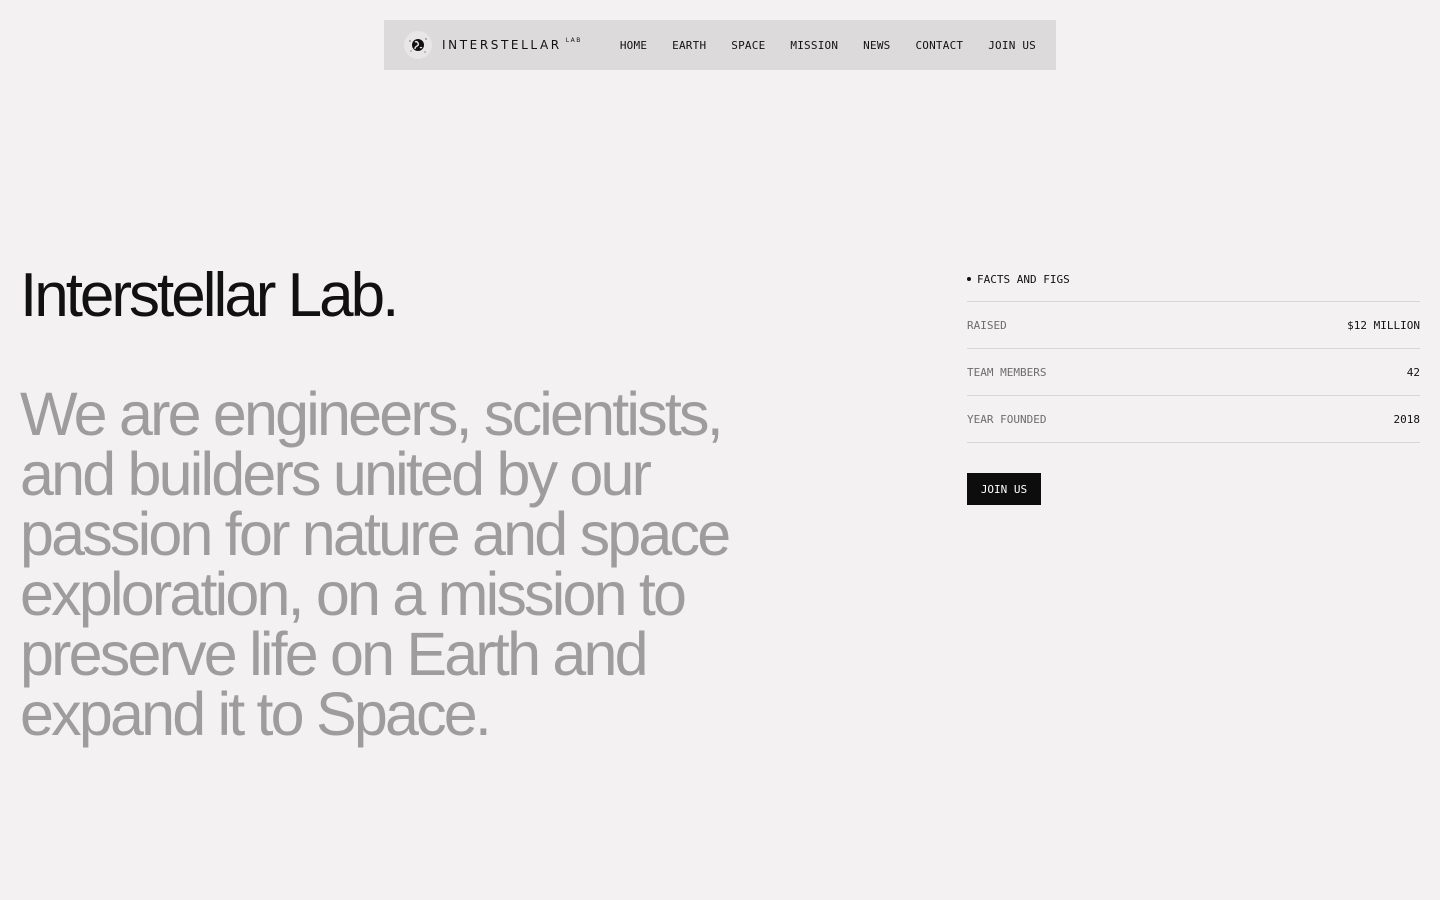 The width and height of the screenshot is (1440, 900). I want to click on brand-logo: INTERSTELLAR LAB, so click(493, 45).